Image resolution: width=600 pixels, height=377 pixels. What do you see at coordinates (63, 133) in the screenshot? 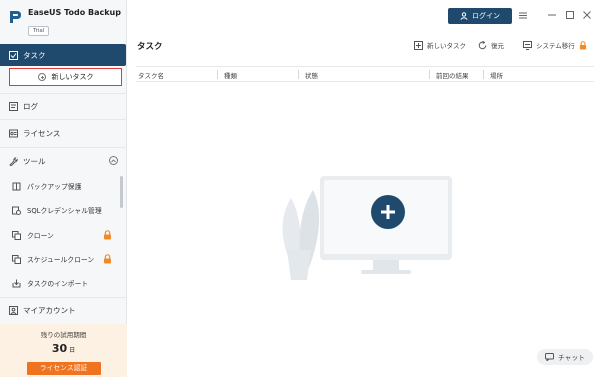
I see `sidebar-item-license: ライセンス` at bounding box center [63, 133].